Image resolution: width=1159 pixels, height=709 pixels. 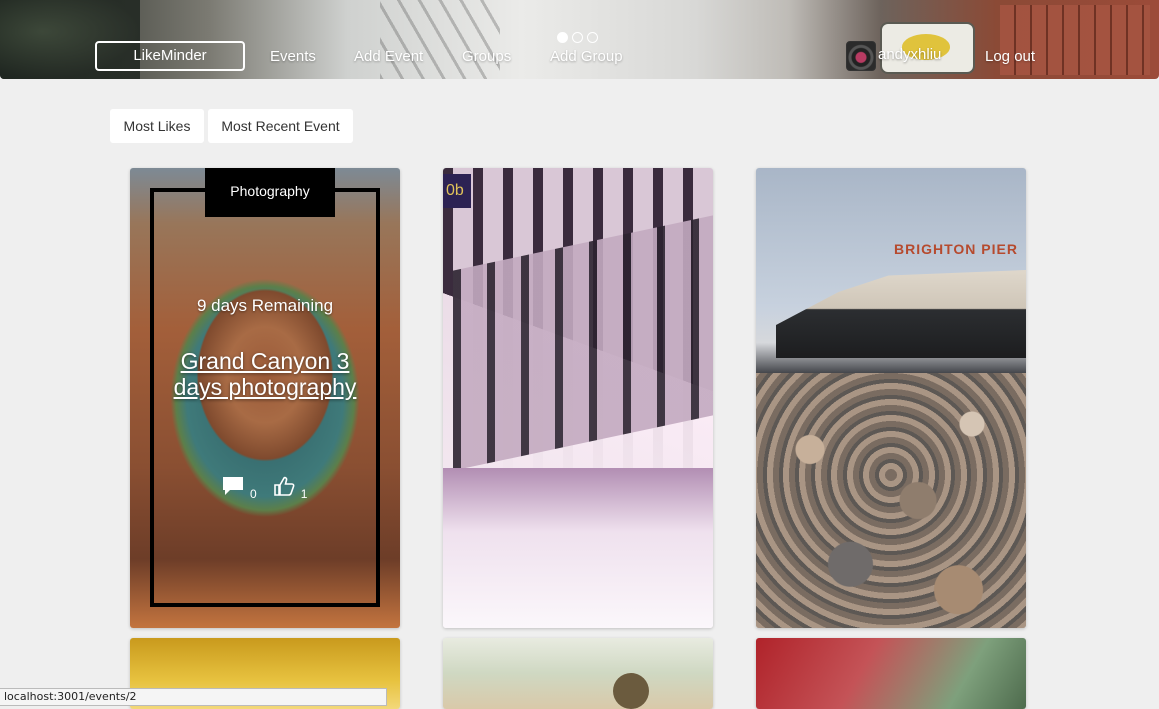 I want to click on days-remaining: 9 days Remaining, so click(x=265, y=305).